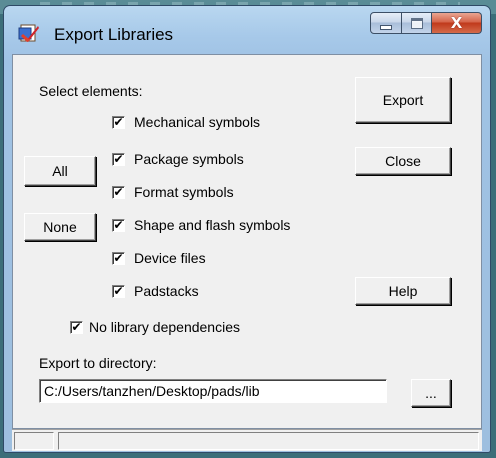  What do you see at coordinates (166, 291) in the screenshot?
I see `checkbox-label: Padstacks` at bounding box center [166, 291].